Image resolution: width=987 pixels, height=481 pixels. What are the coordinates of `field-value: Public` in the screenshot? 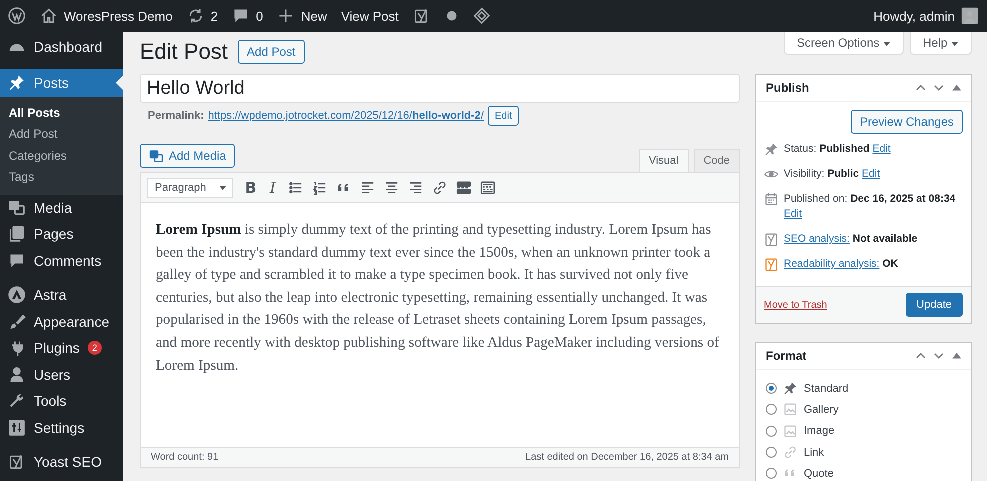 It's located at (844, 174).